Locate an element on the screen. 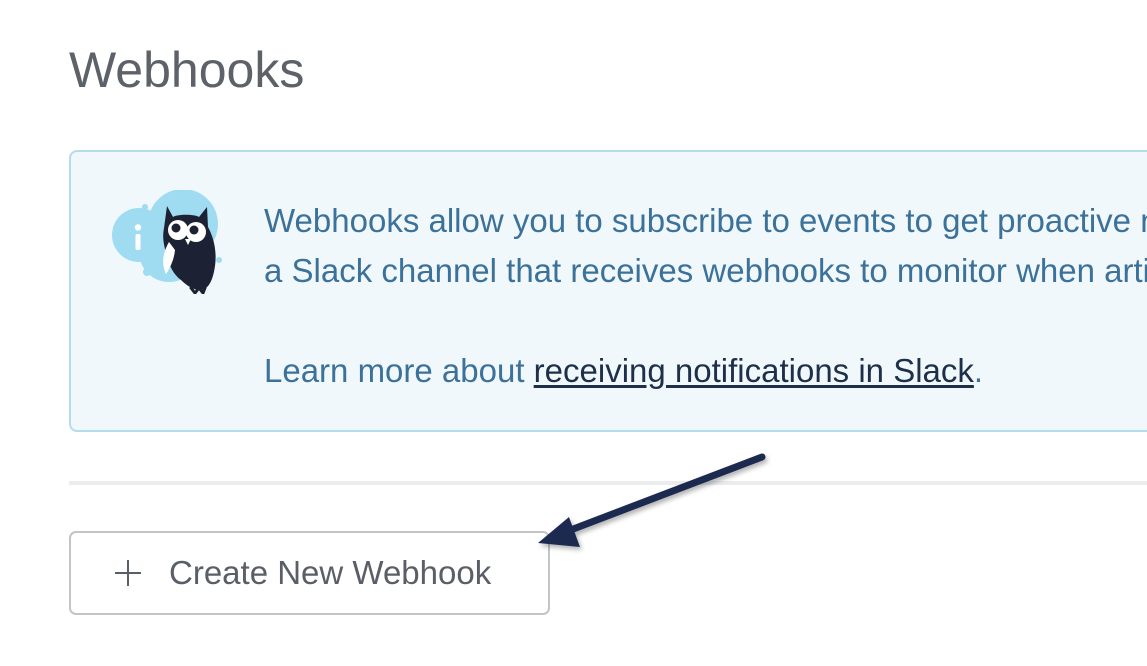 The height and width of the screenshot is (666, 1147). learn-more-suffix: . is located at coordinates (978, 370).